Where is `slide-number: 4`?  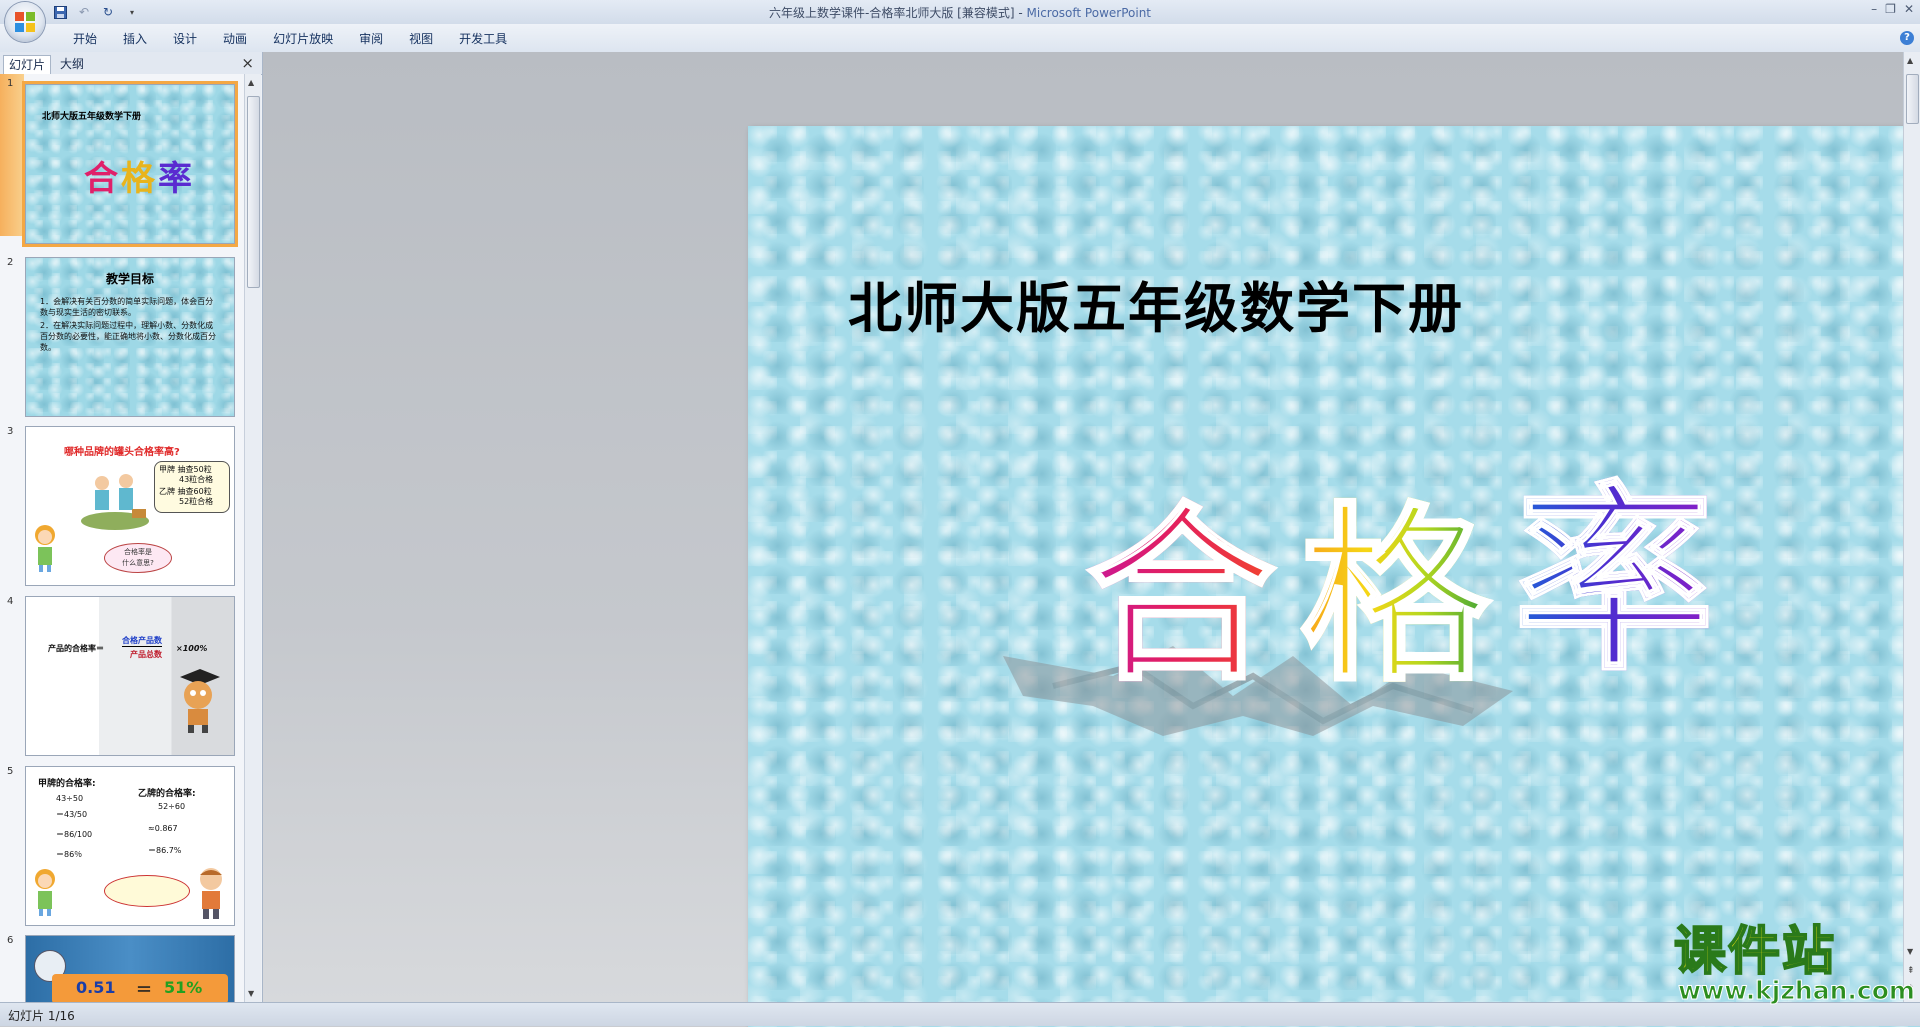
slide-number: 4 is located at coordinates (10, 601).